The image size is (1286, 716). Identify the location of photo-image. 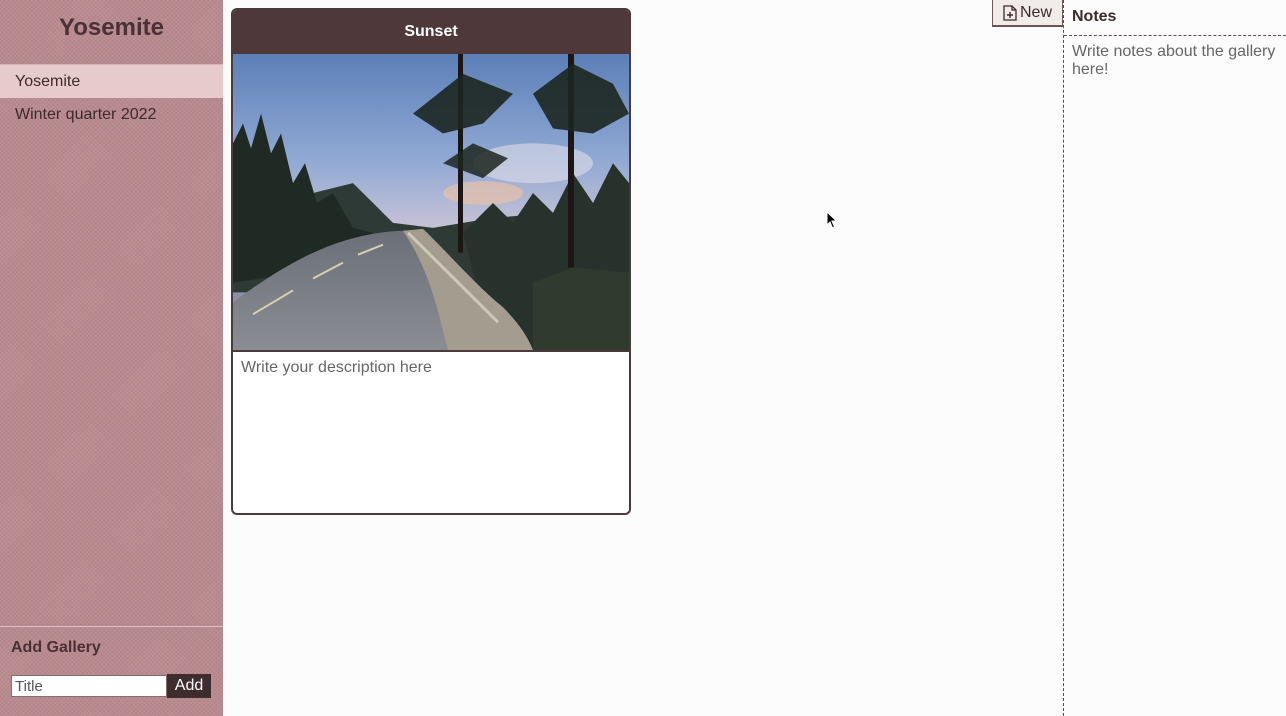
(431, 203).